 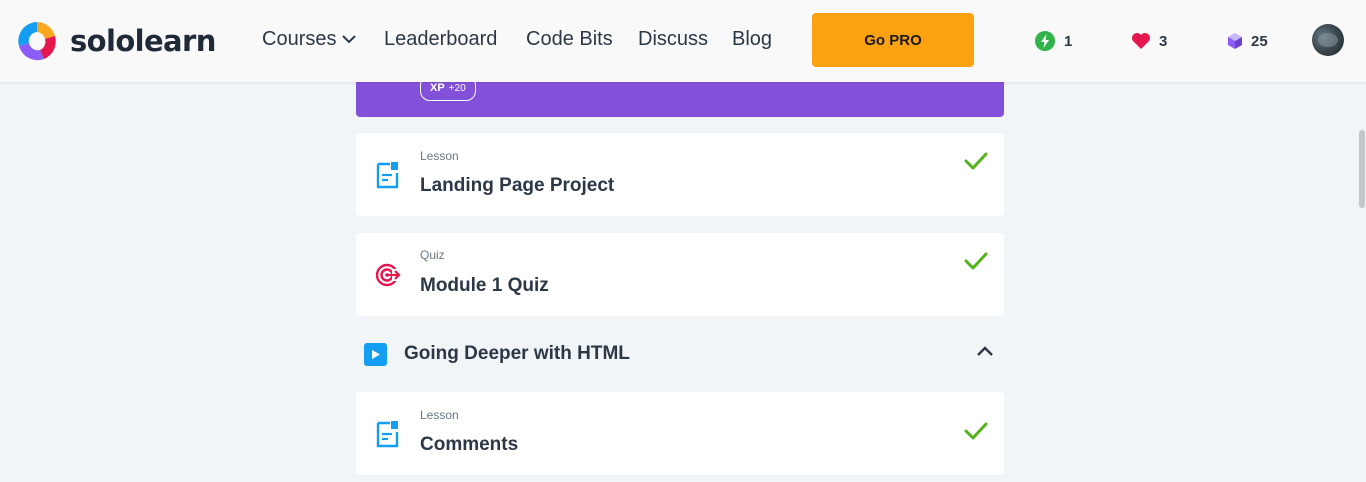 I want to click on nav-courses-label: Courses, so click(x=299, y=39).